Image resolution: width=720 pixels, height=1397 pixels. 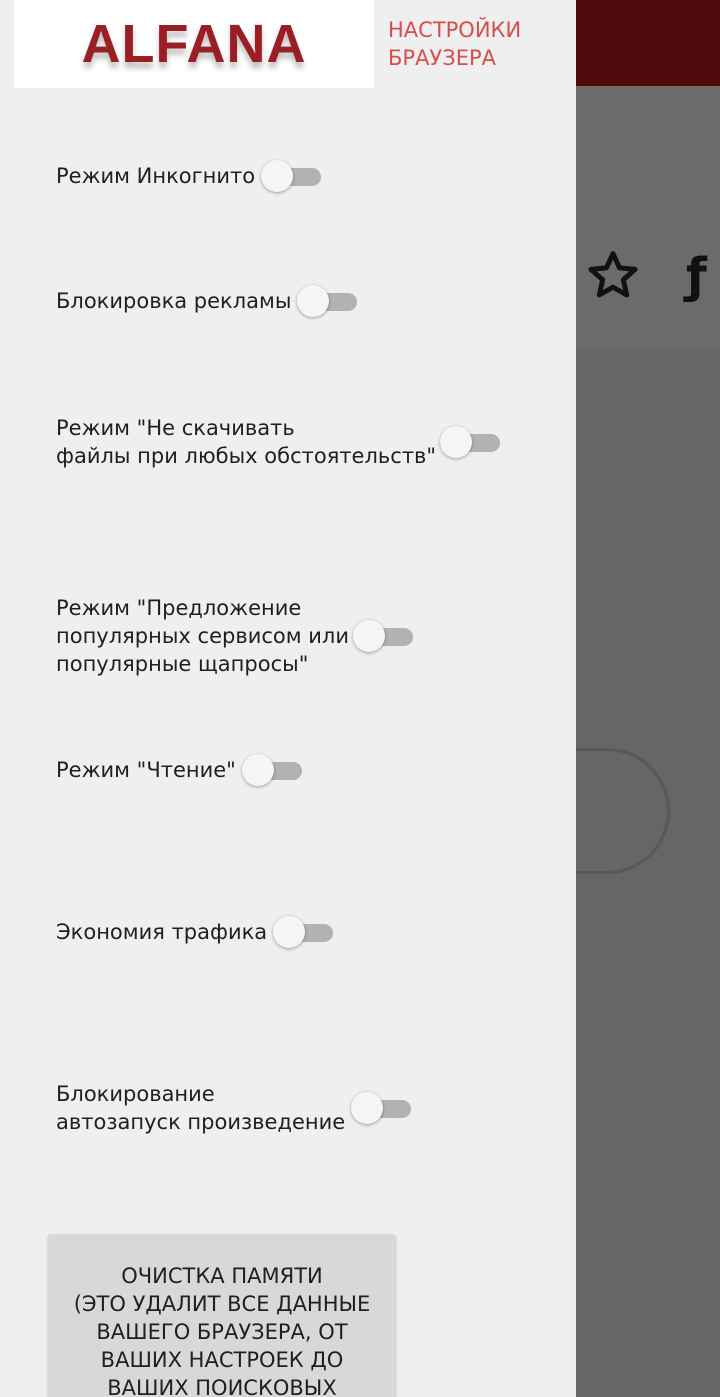 What do you see at coordinates (455, 44) in the screenshot?
I see `drawer-title: НАСТРОЙКИ БРАУЗЕРА` at bounding box center [455, 44].